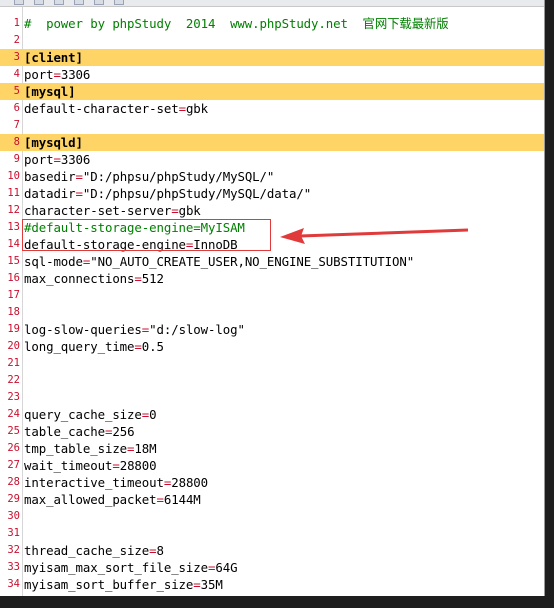 The image size is (554, 608). Describe the element at coordinates (277, 602) in the screenshot. I see `window-bottom-edge` at that location.